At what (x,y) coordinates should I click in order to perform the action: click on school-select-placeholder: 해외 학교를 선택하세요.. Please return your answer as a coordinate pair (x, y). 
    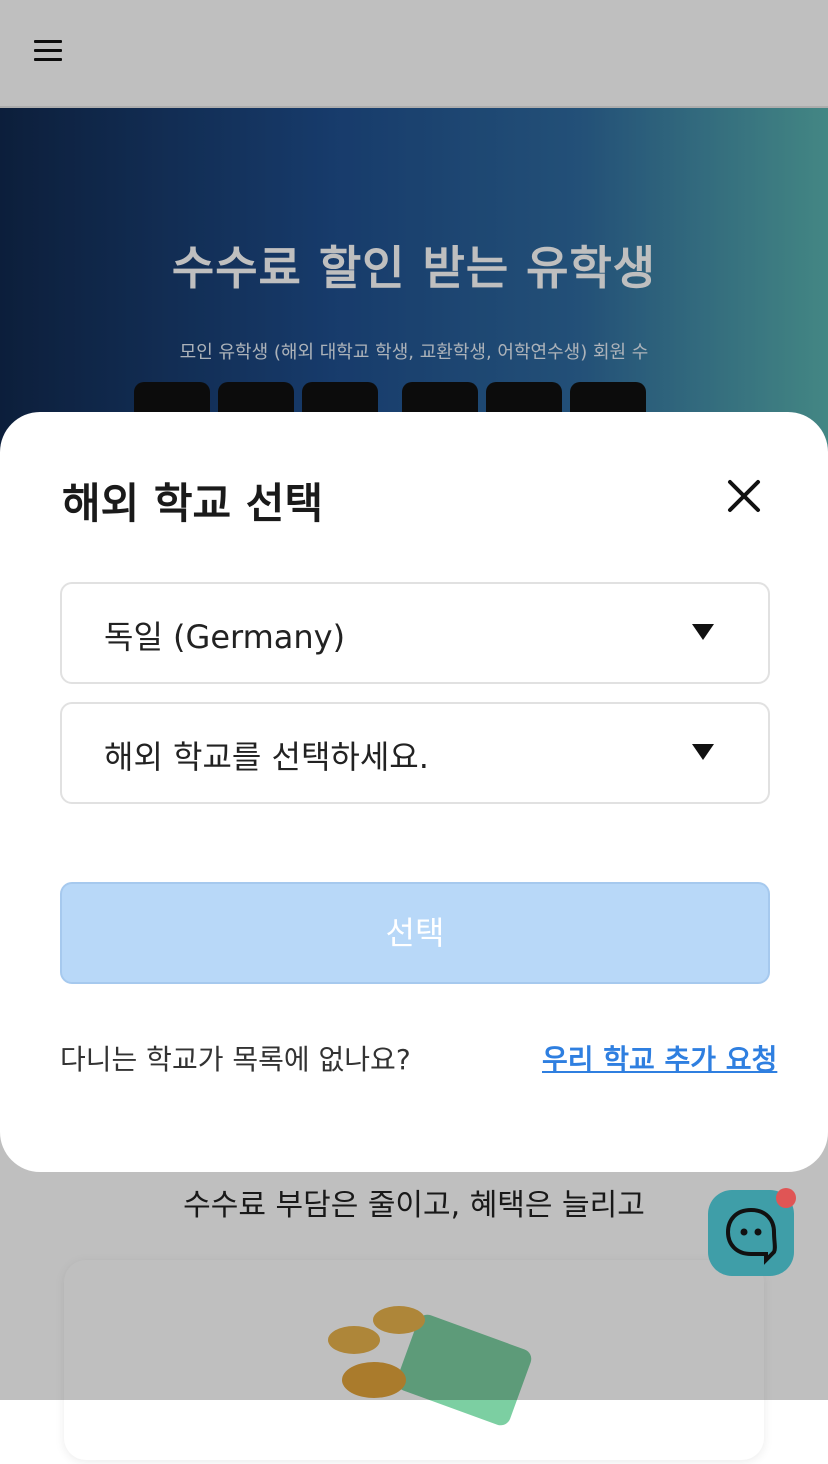
    Looking at the image, I should click on (266, 757).